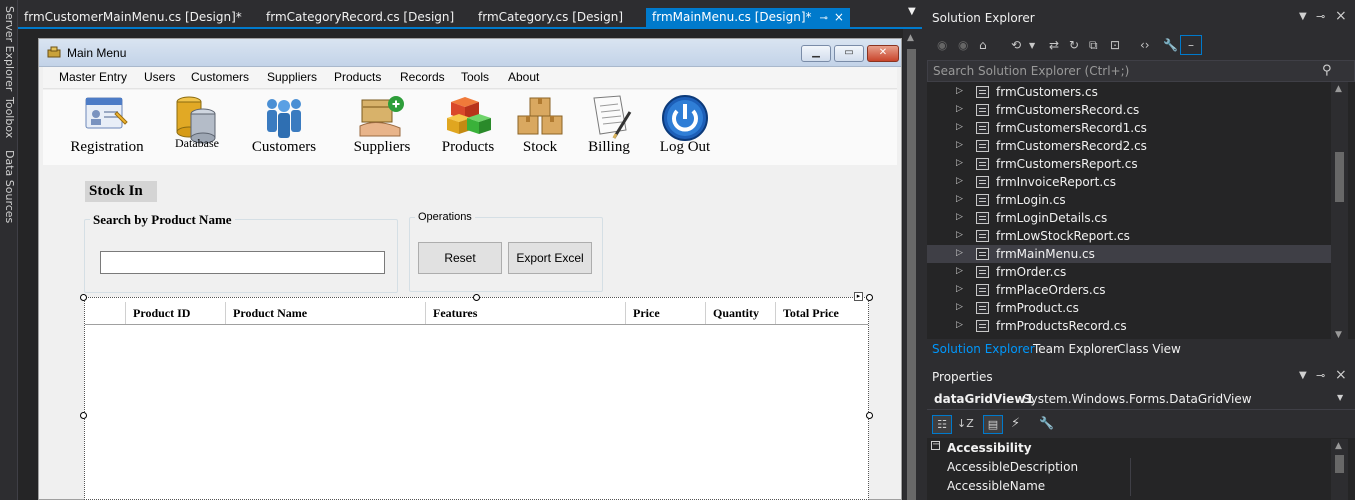 The height and width of the screenshot is (500, 1355). What do you see at coordinates (1129, 164) in the screenshot?
I see `tree-item: ▷ frmCustomersReport.cs` at bounding box center [1129, 164].